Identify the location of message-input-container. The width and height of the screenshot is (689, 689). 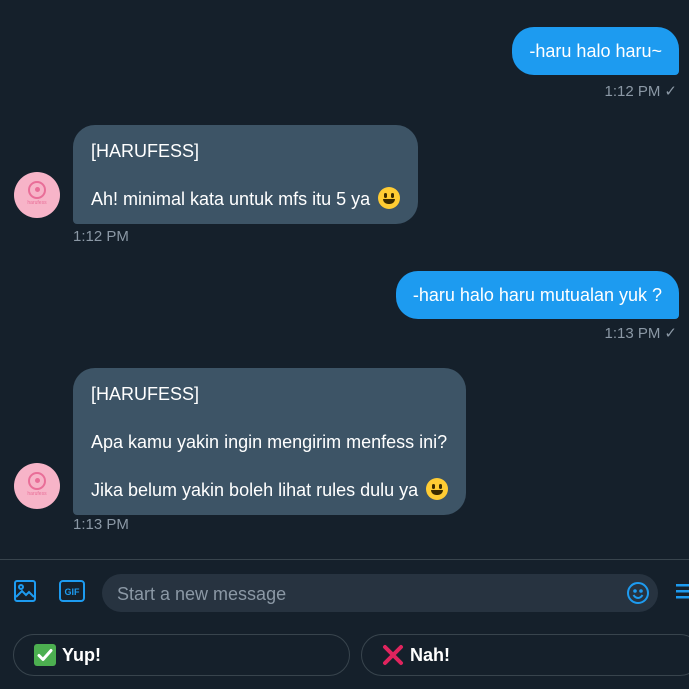
(380, 594).